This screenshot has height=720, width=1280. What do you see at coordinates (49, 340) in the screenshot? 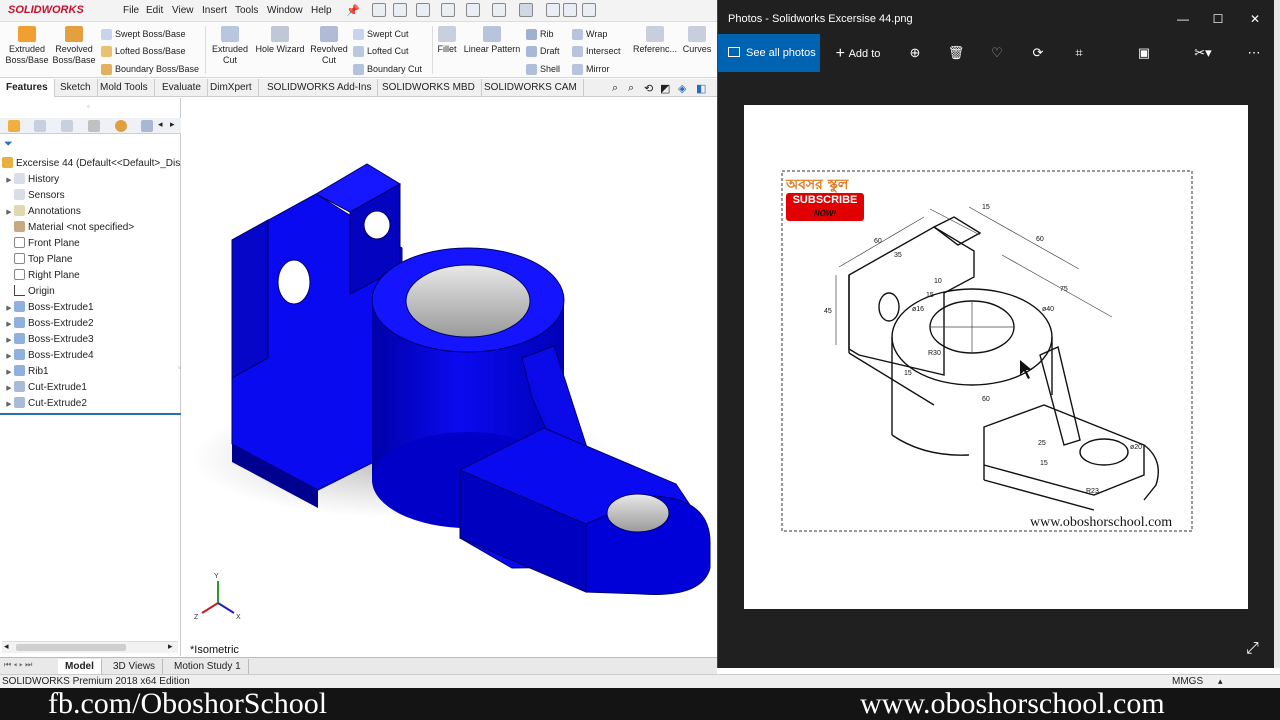
I see `tree-item-boss-extrude3: ▶ Boss-Extrude3` at bounding box center [49, 340].